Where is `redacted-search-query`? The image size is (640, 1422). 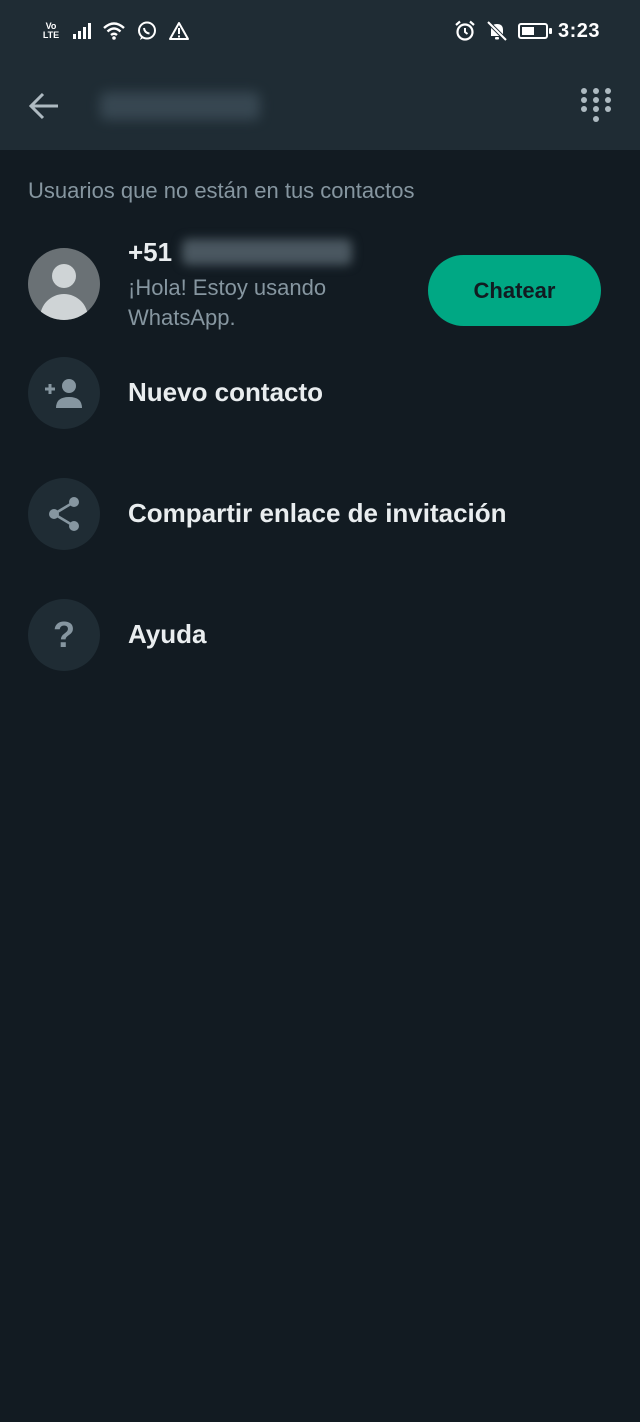 redacted-search-query is located at coordinates (180, 106).